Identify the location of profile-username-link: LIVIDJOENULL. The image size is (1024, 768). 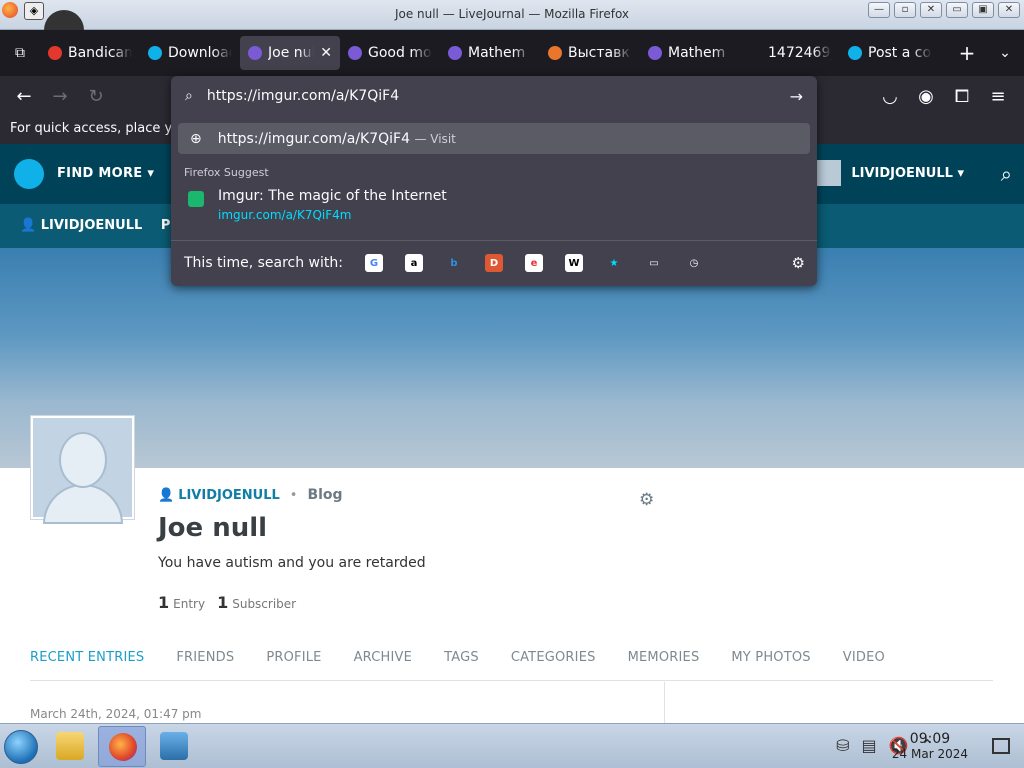
(229, 495).